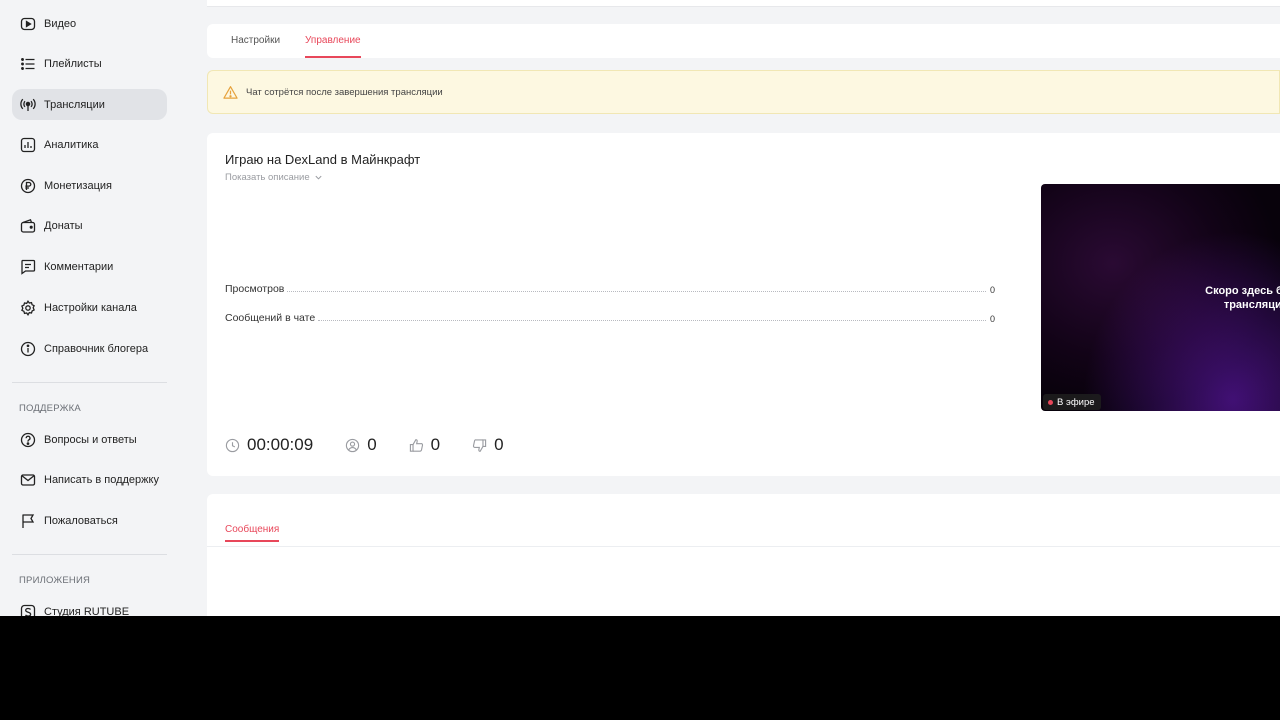 The height and width of the screenshot is (720, 1280). I want to click on tabs-bar: Настройки Управление, so click(743, 41).